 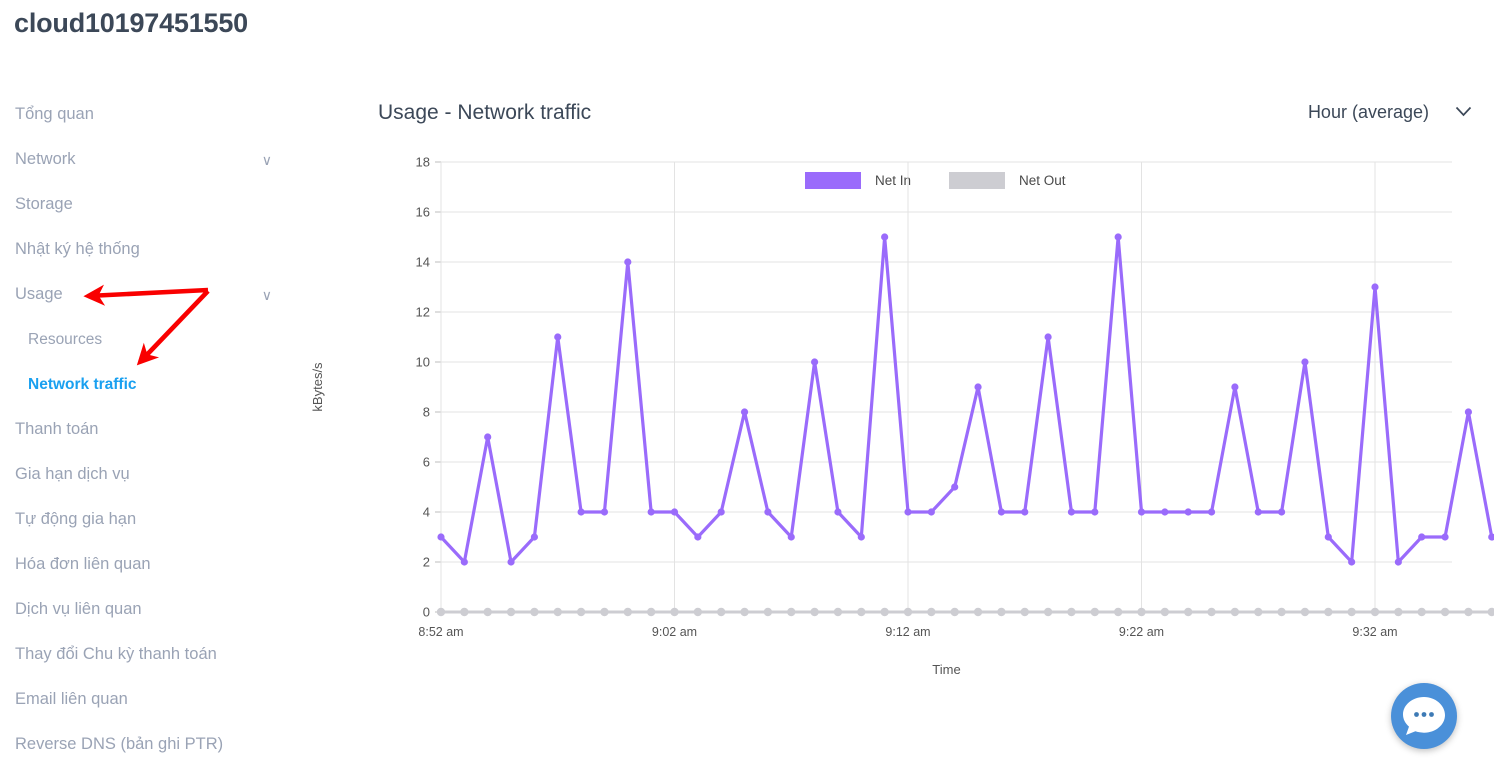 I want to click on sidebar-item-3: Nhật ký hệ thống, so click(x=150, y=249).